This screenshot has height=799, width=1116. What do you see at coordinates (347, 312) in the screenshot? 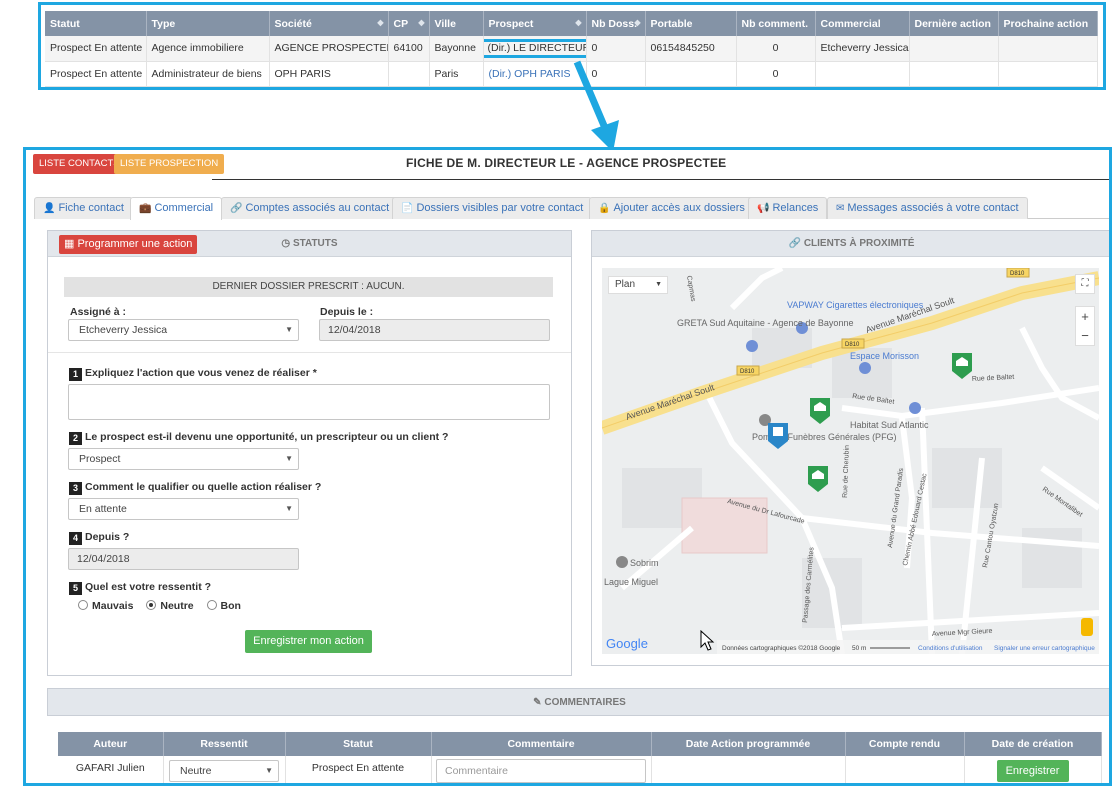
I see `depuis-le-label: Depuis le :` at bounding box center [347, 312].